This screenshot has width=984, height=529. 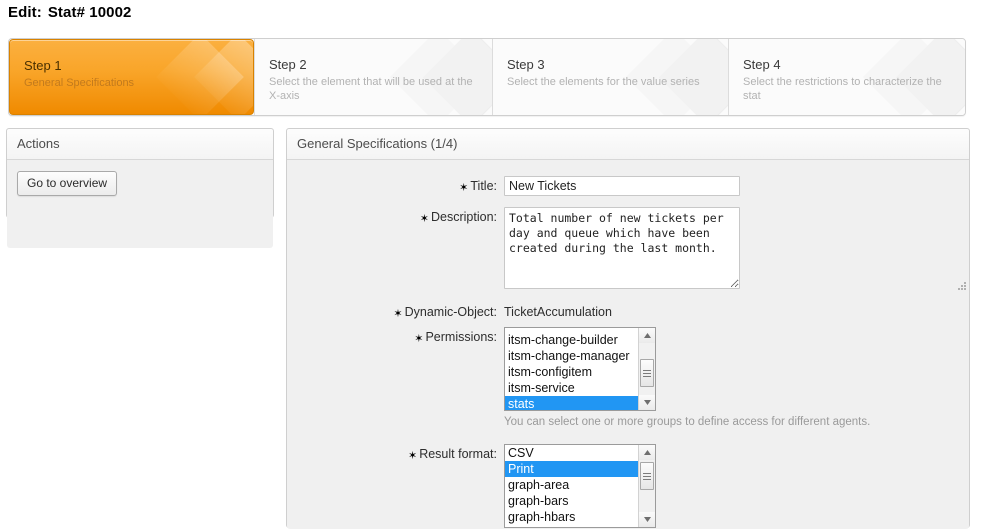 I want to click on permissions-option: itsm-change-builder, so click(x=571, y=340).